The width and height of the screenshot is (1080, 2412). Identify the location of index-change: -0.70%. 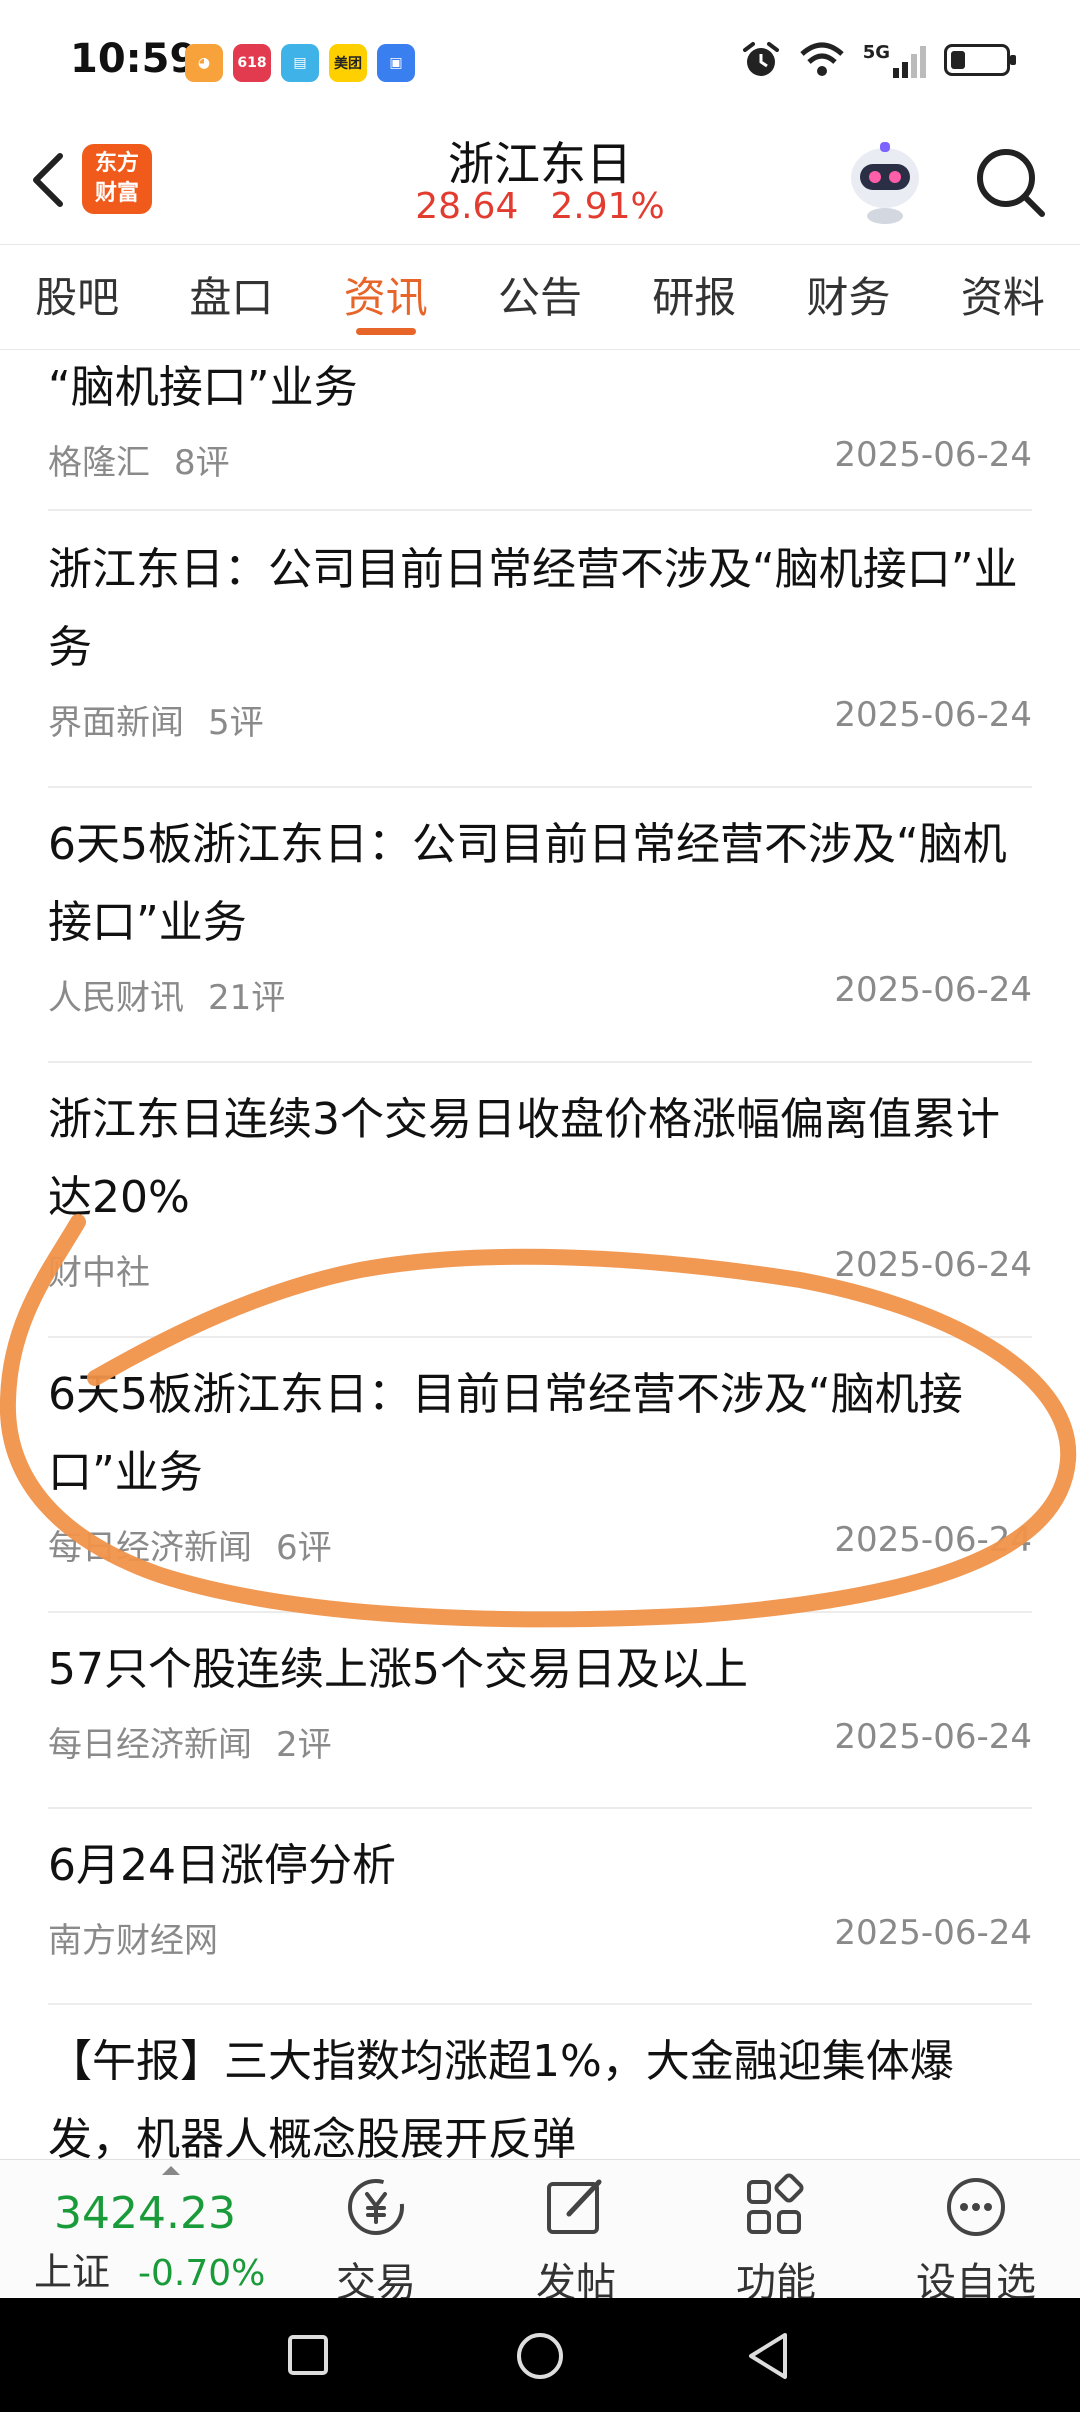
(202, 2273).